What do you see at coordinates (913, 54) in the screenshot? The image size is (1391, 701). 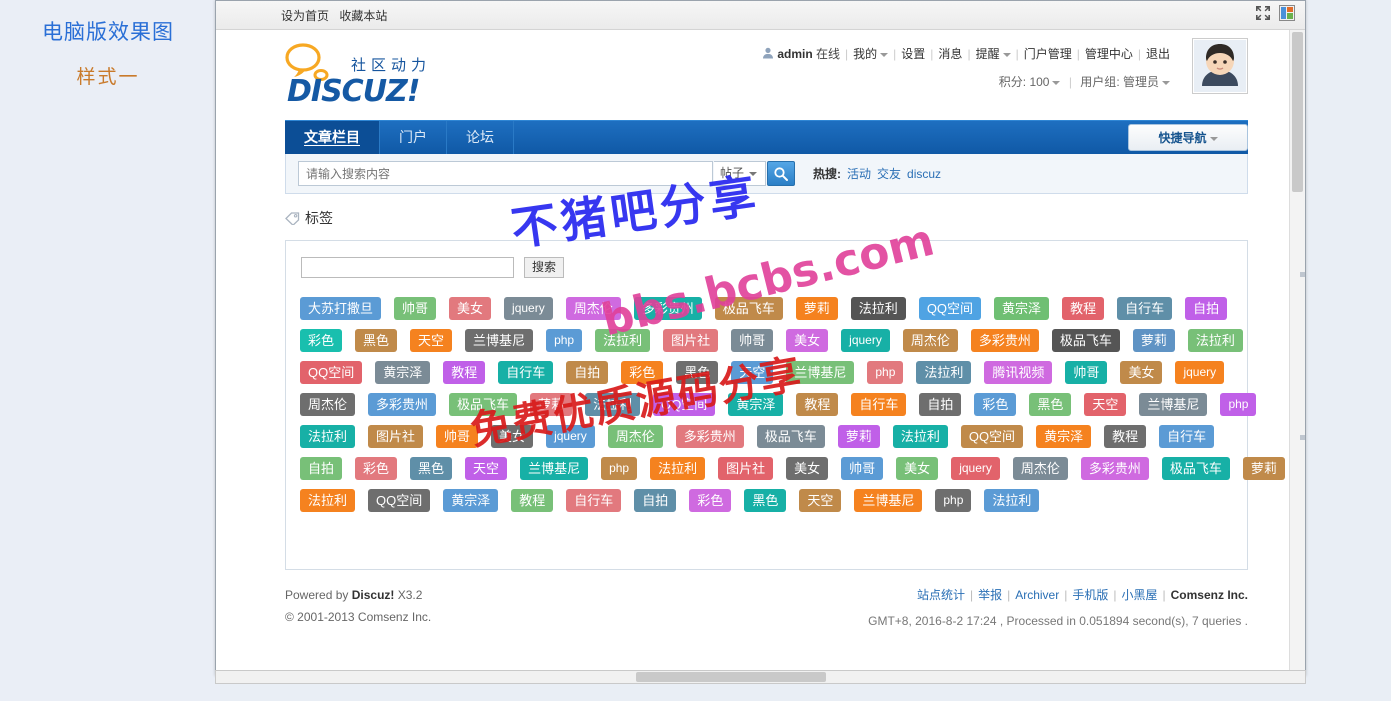 I see `user-link-settings: 设置` at bounding box center [913, 54].